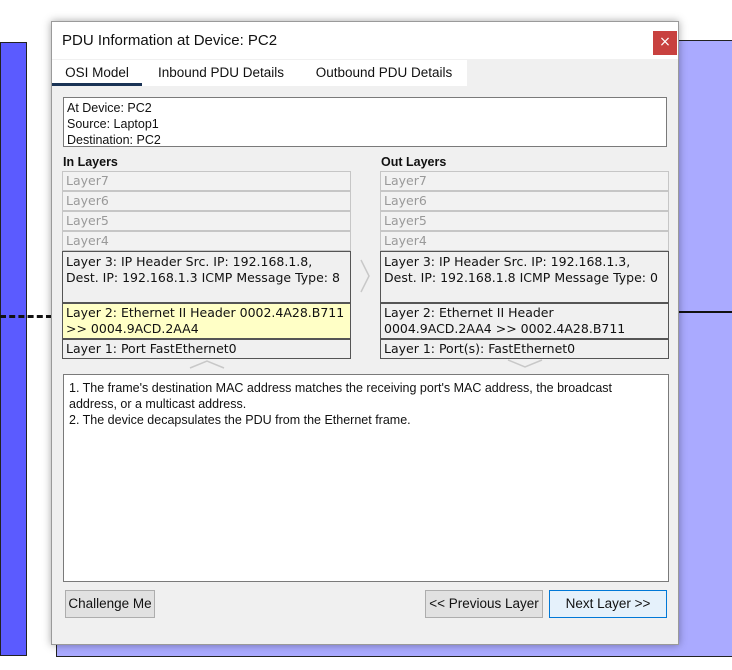  What do you see at coordinates (705, 347) in the screenshot?
I see `background-device-right` at bounding box center [705, 347].